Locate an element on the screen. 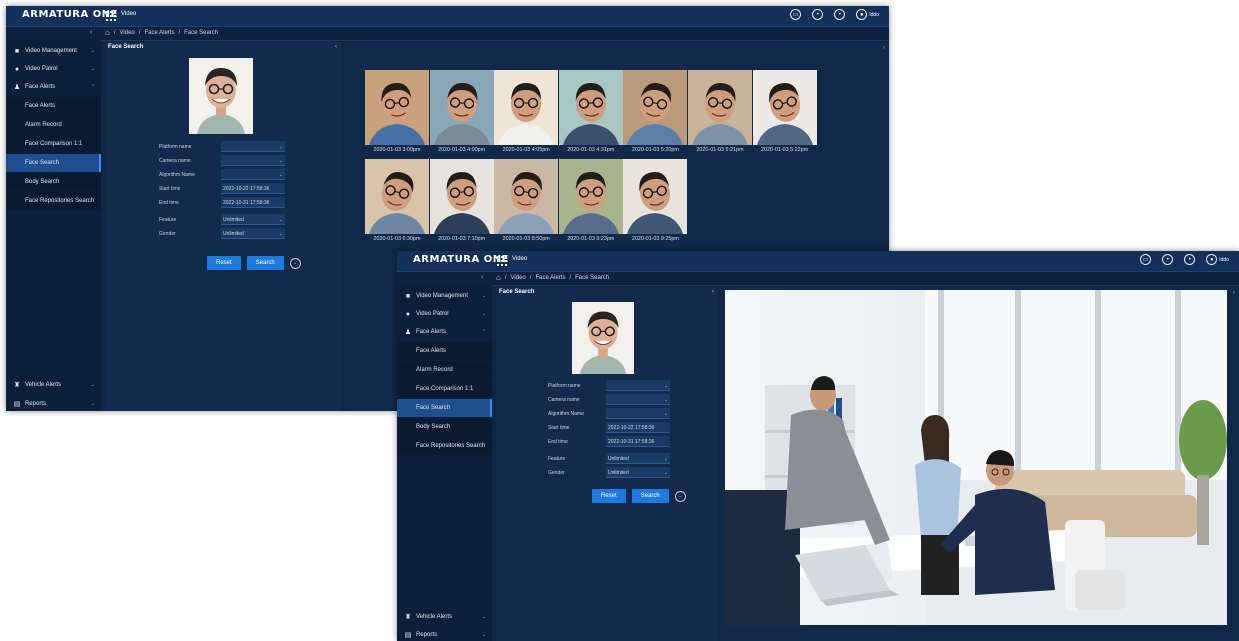 The image size is (1239, 641). camera-icon: ■ is located at coordinates (17, 51).